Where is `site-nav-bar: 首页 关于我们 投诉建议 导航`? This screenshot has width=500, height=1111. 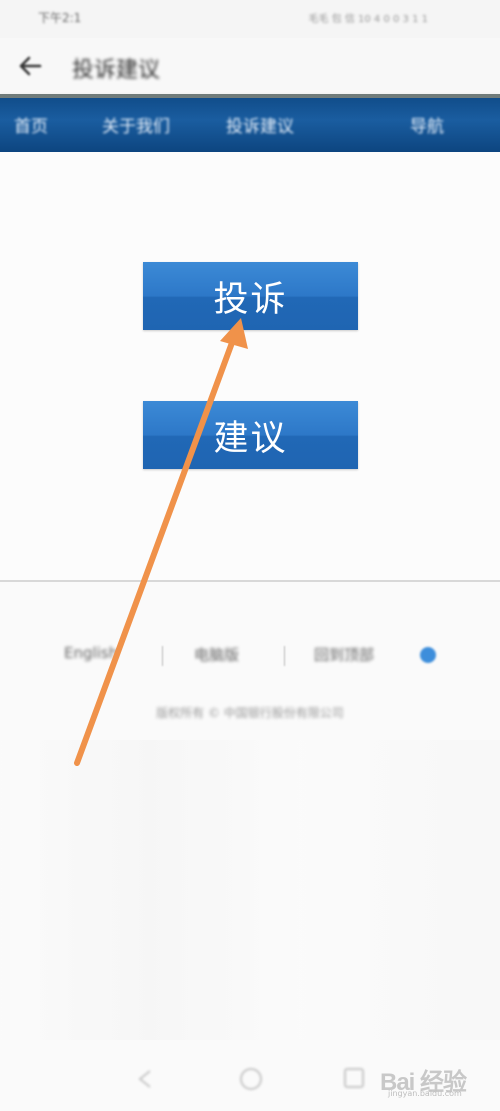 site-nav-bar: 首页 关于我们 投诉建议 导航 is located at coordinates (250, 123).